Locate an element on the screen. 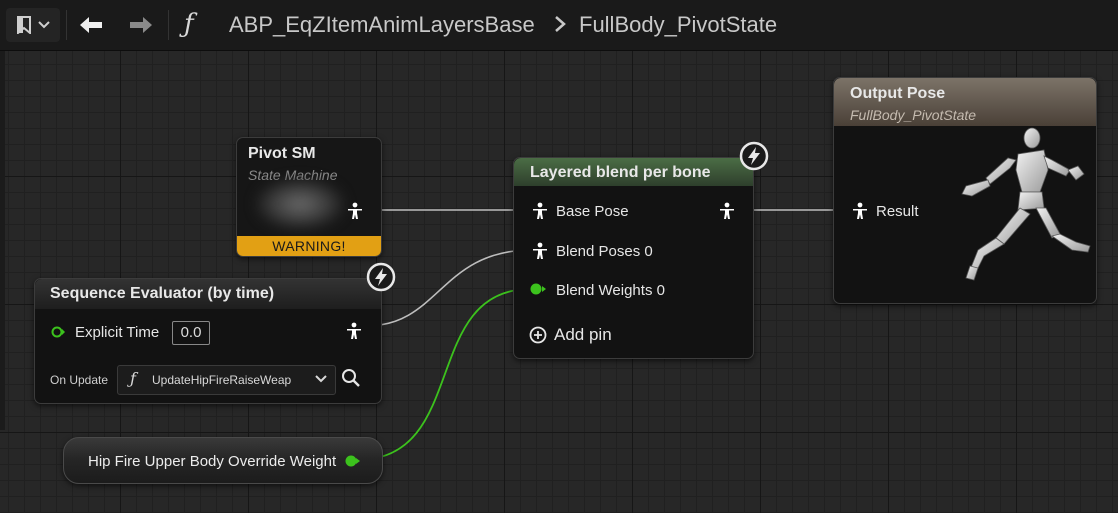  forward-button is located at coordinates (141, 25).